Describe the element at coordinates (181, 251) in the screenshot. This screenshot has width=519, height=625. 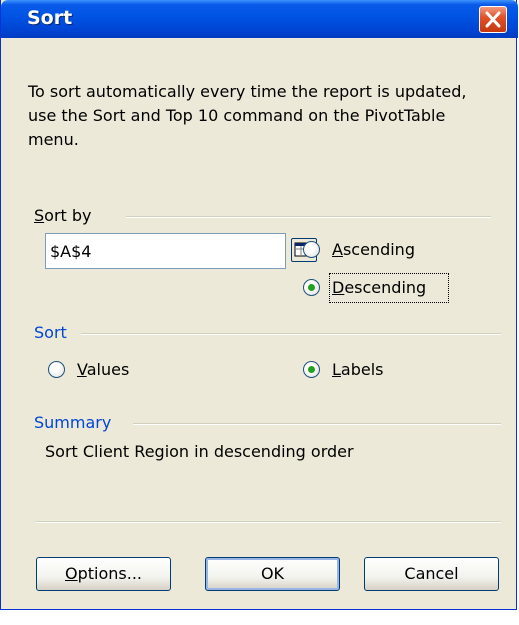
I see `sort-by-field: $A$4` at that location.